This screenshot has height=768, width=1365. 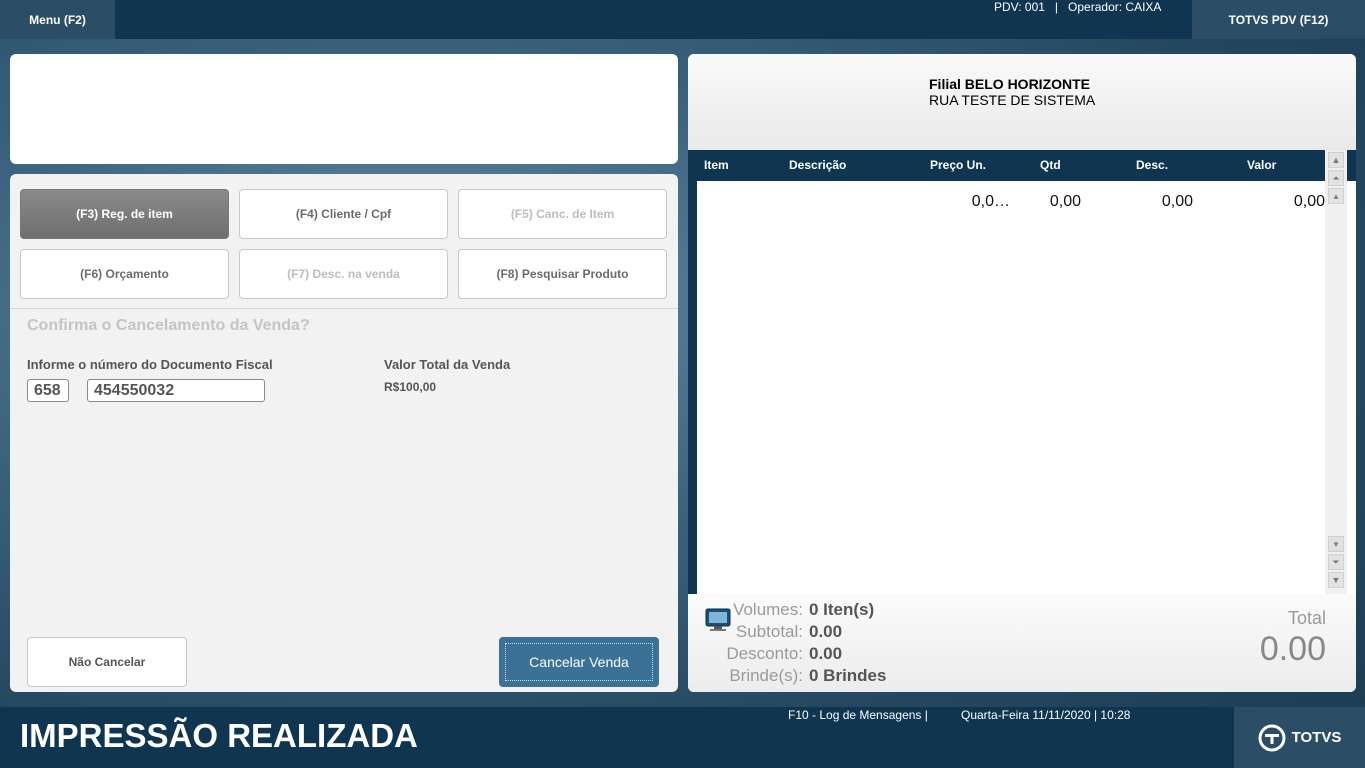 What do you see at coordinates (447, 364) in the screenshot?
I see `total-venda-label: Valor Total da Venda` at bounding box center [447, 364].